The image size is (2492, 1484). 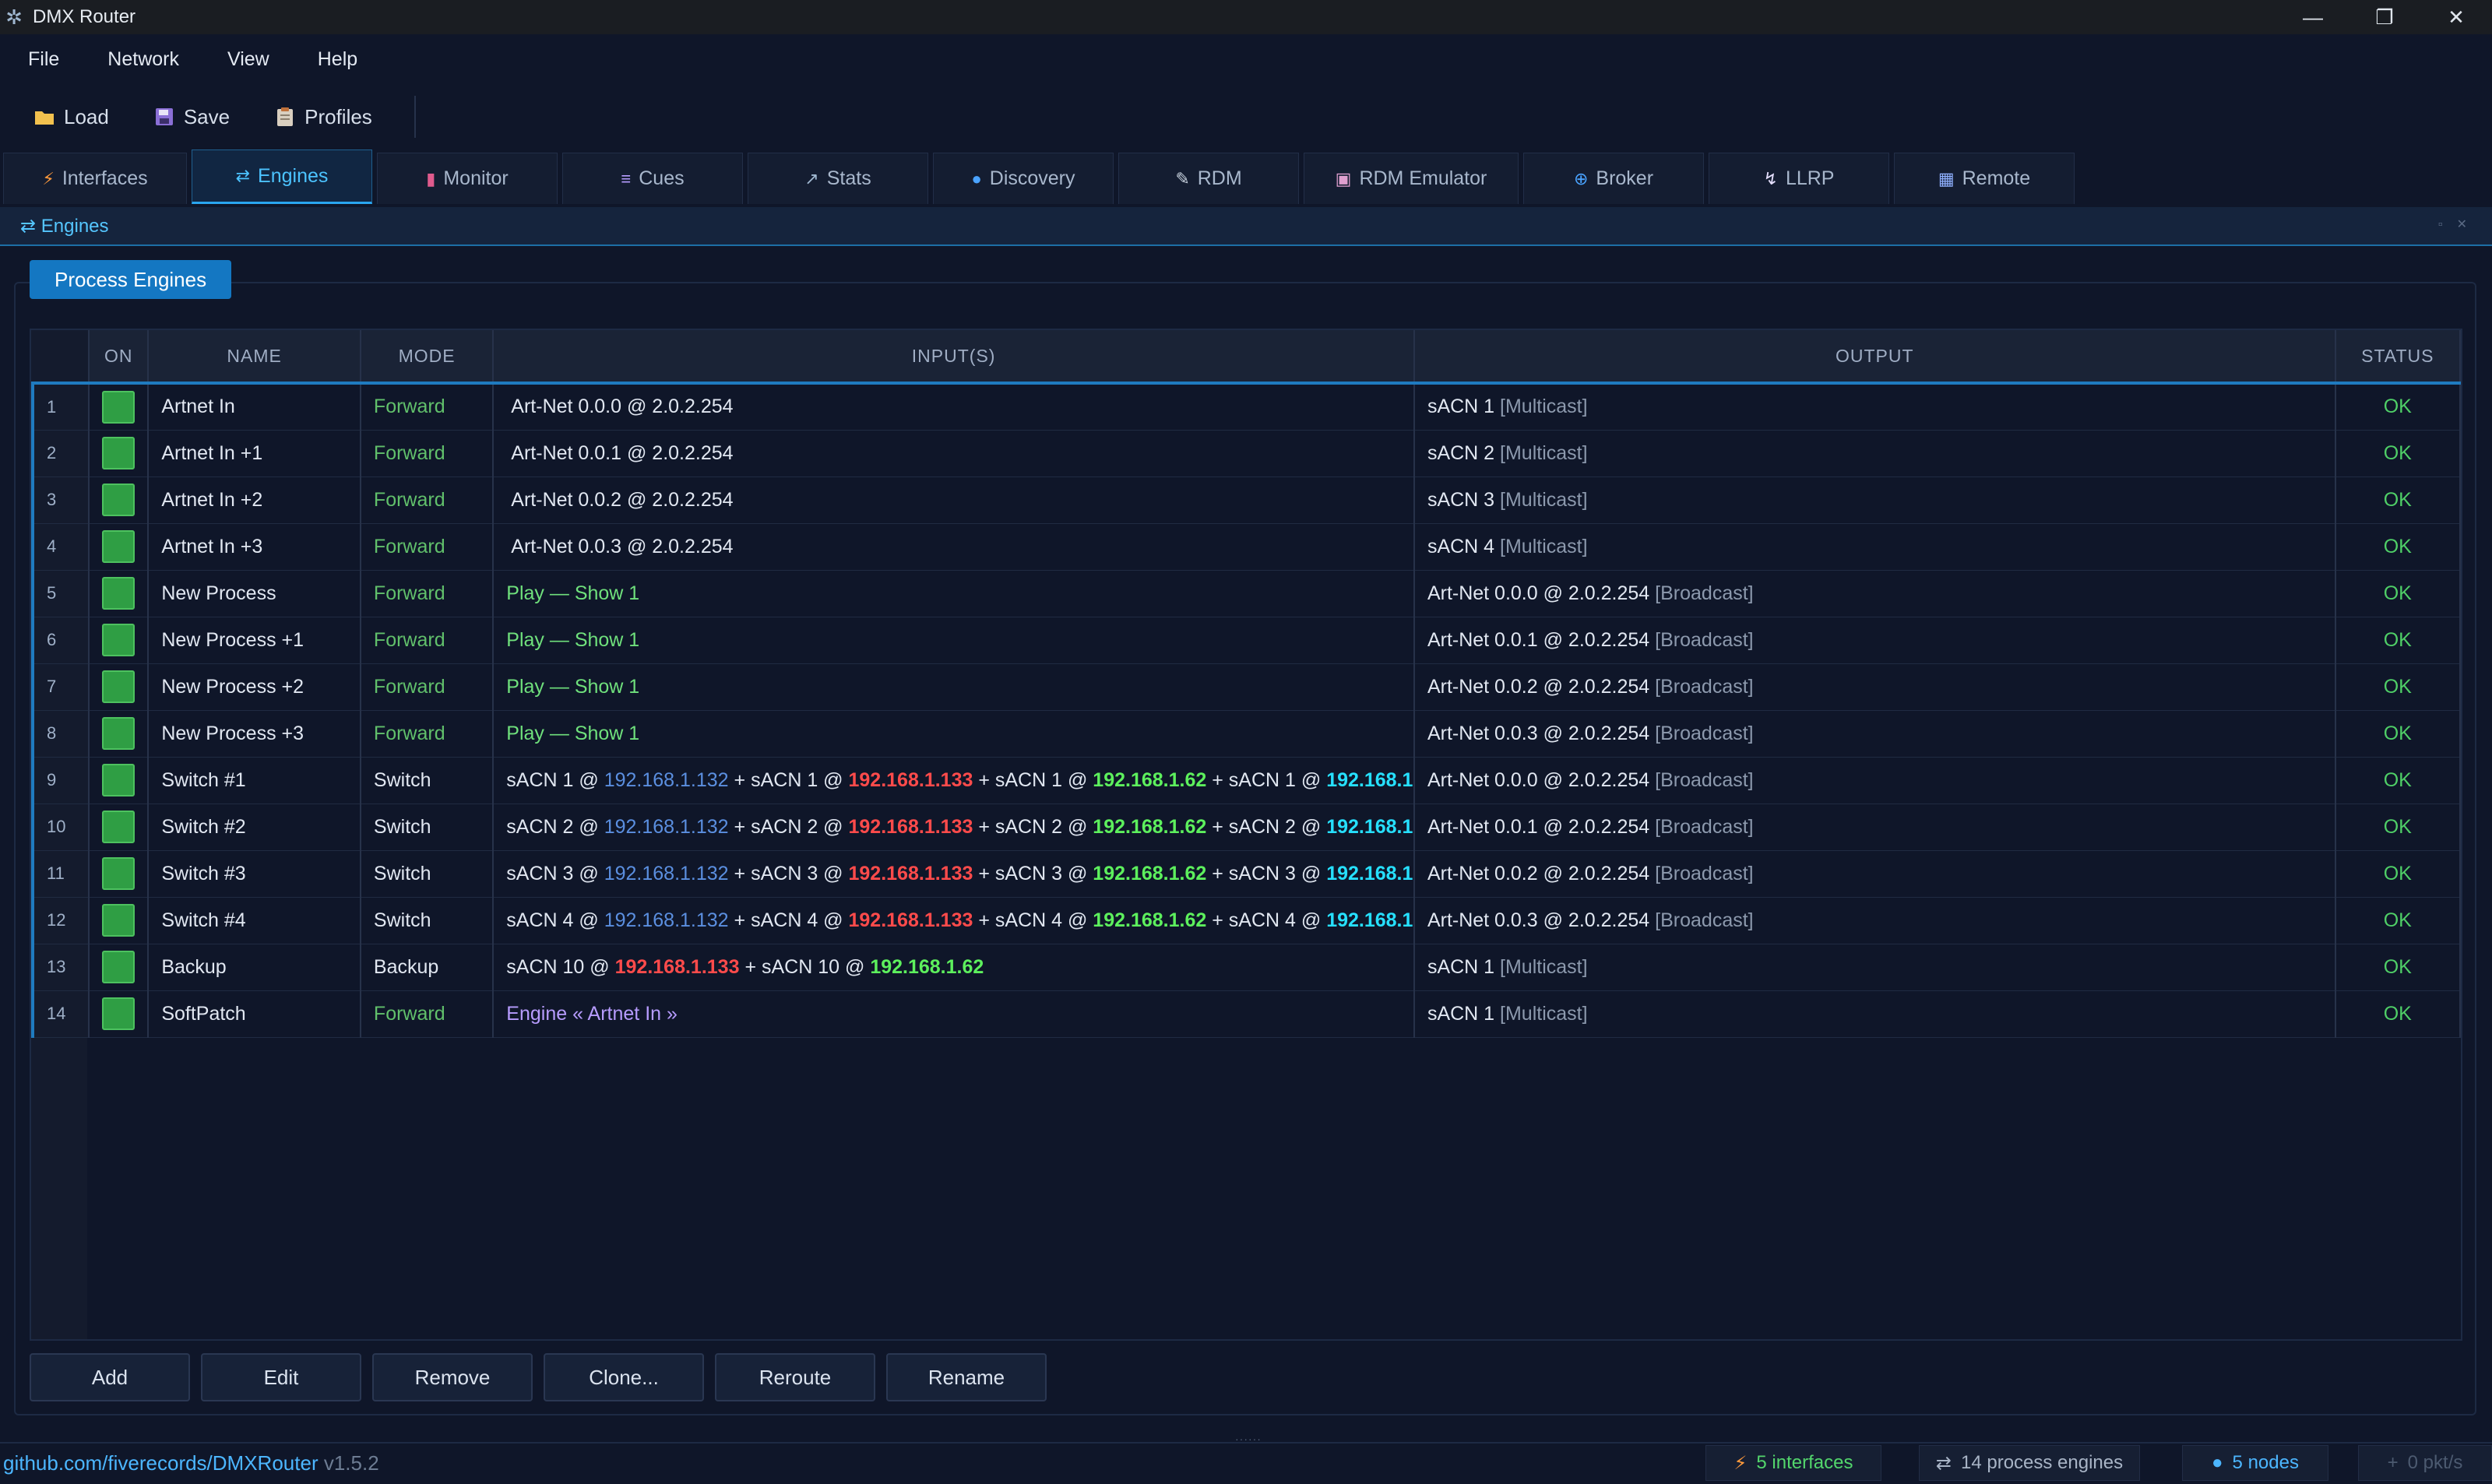 What do you see at coordinates (2459, 224) in the screenshot?
I see `panel-controls: ▫✕` at bounding box center [2459, 224].